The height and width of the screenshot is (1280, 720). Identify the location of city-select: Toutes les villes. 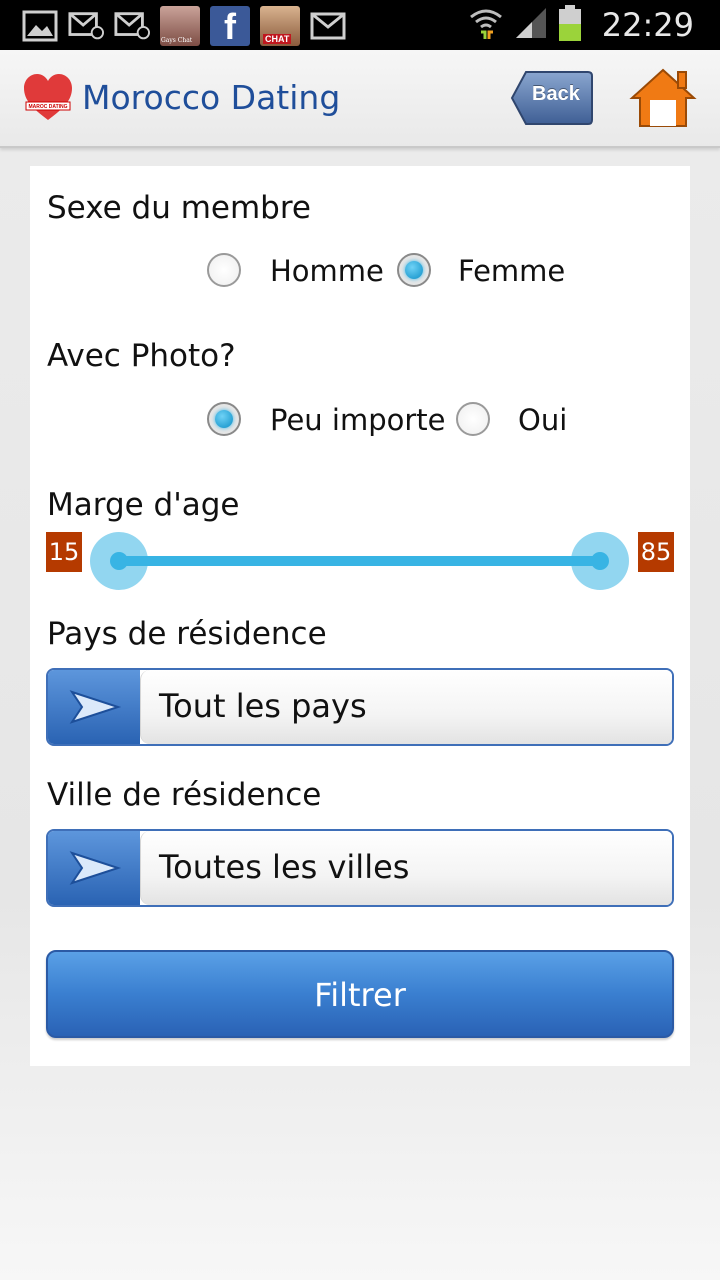
(360, 868).